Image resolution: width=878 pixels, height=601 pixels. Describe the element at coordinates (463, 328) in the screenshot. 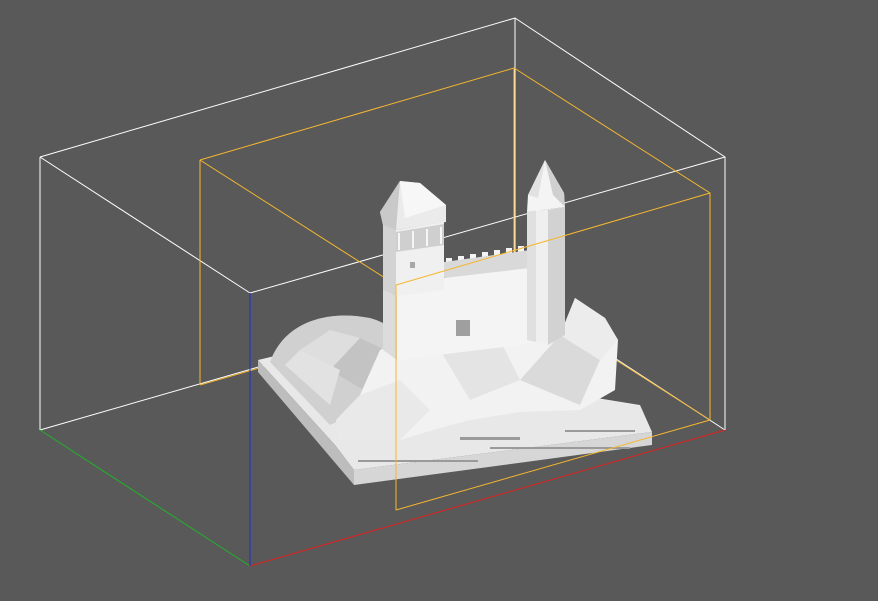

I see `castle-window` at that location.